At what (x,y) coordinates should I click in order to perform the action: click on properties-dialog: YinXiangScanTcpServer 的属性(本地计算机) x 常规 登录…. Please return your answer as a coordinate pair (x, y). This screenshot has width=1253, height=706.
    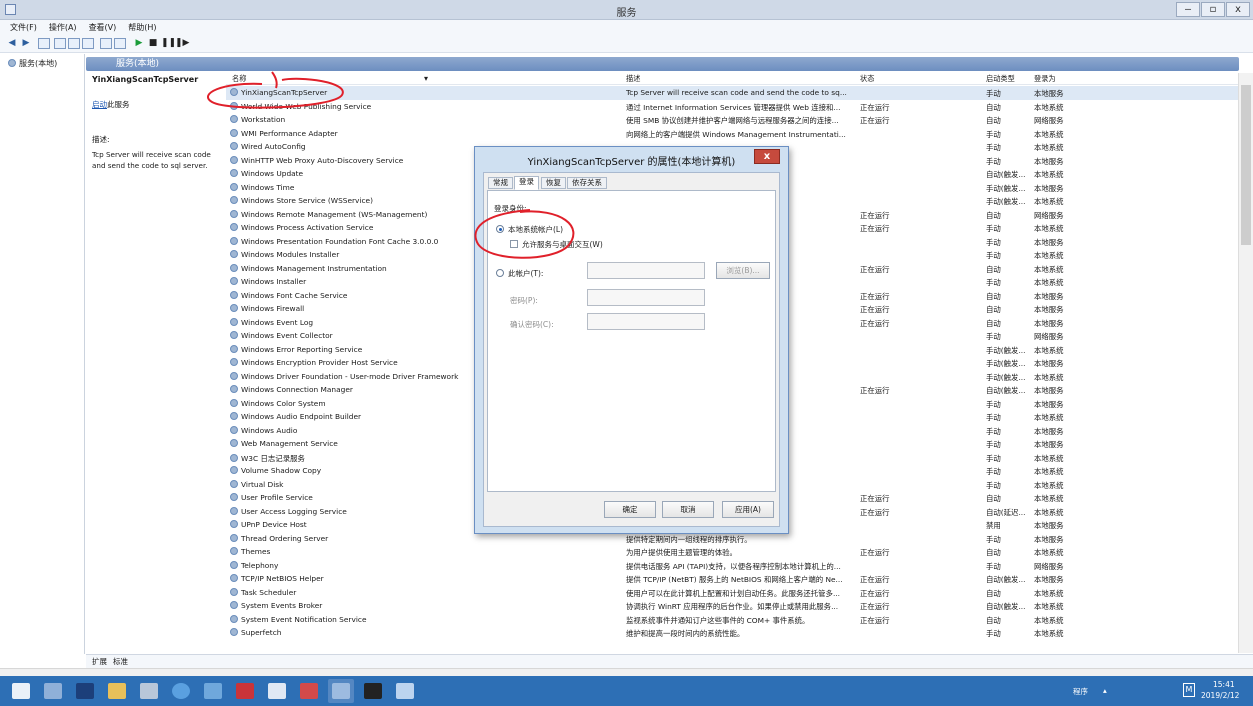
    Looking at the image, I should click on (631, 340).